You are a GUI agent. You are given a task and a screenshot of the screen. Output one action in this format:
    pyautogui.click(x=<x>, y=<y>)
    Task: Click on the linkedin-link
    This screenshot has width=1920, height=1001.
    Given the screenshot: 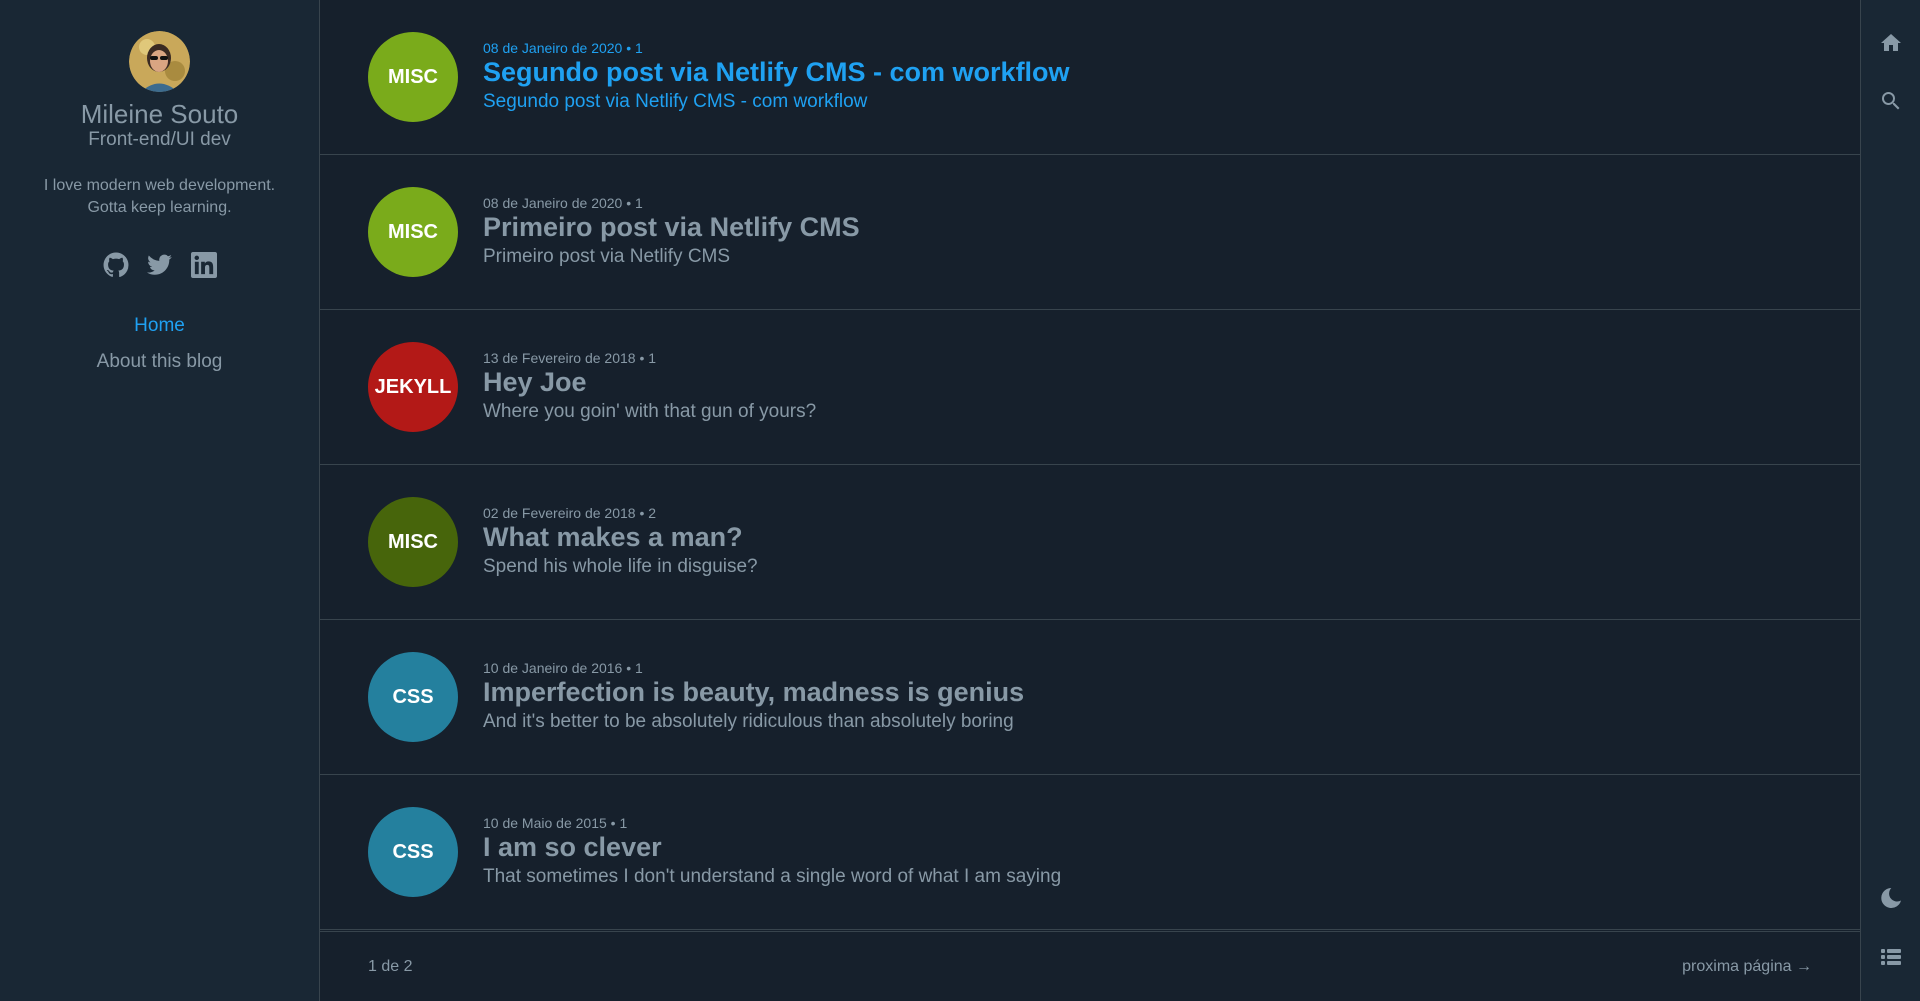 What is the action you would take?
    pyautogui.click(x=203, y=265)
    